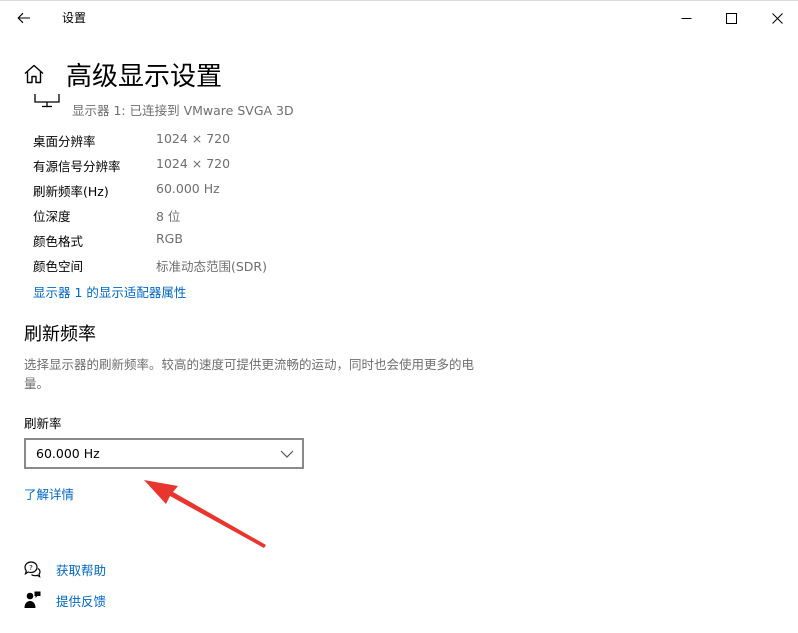 This screenshot has width=798, height=633. Describe the element at coordinates (58, 241) in the screenshot. I see `info-label: 颜色格式` at that location.